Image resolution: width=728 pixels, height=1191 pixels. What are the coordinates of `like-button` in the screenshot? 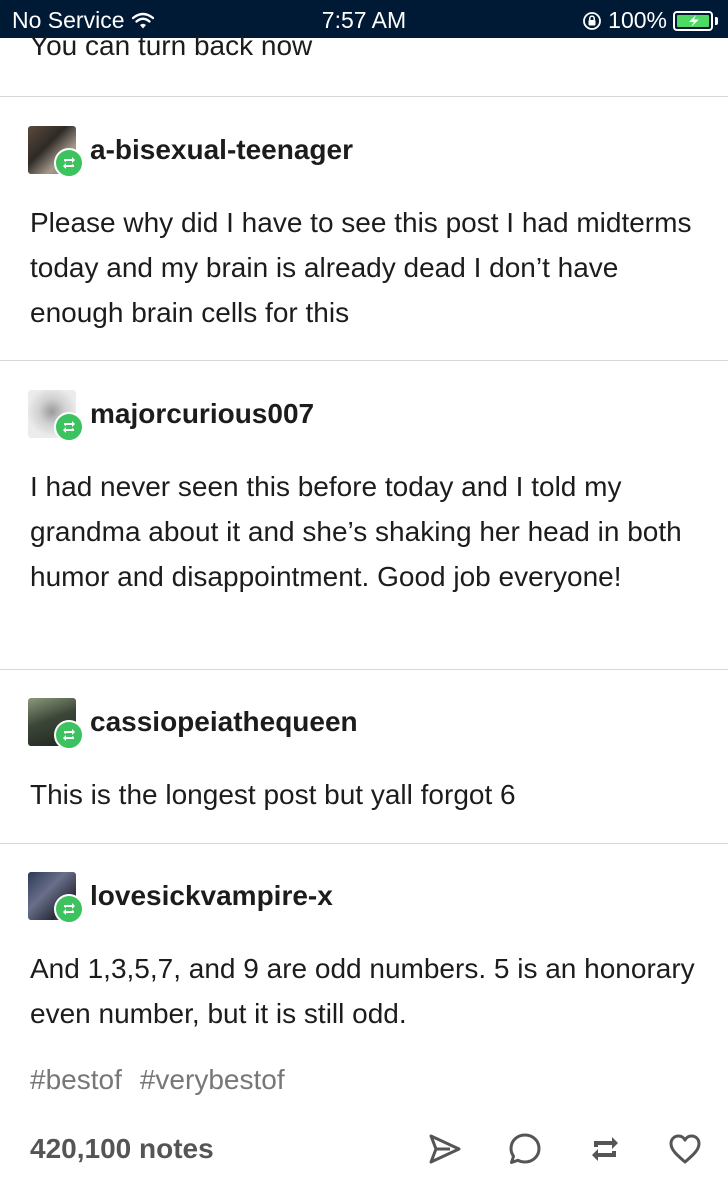 It's located at (685, 1149).